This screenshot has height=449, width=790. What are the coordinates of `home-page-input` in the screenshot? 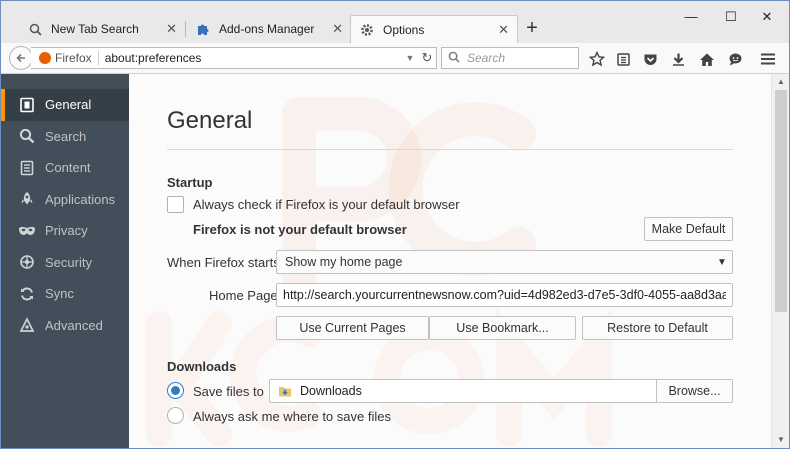 It's located at (504, 295).